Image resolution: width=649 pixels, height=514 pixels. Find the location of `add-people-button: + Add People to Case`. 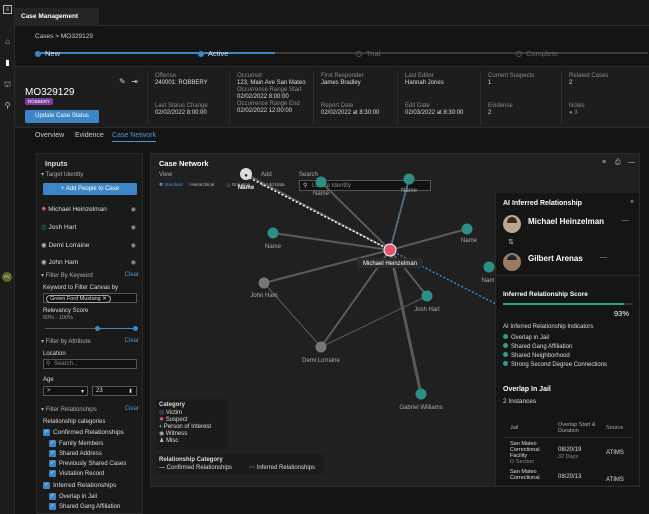

add-people-button: + Add People to Case is located at coordinates (90, 189).